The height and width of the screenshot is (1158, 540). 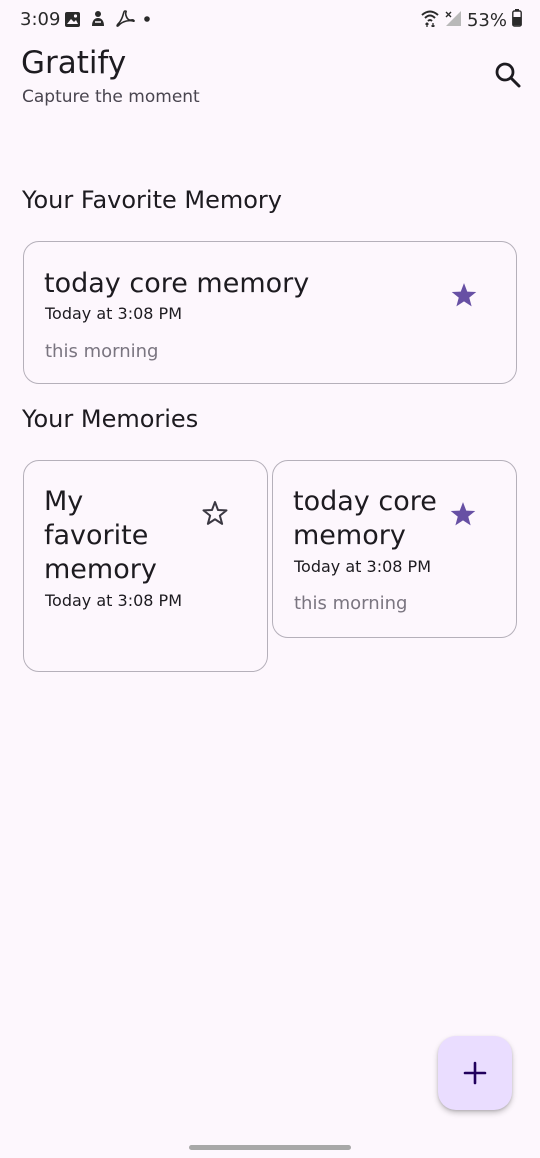 I want to click on card-title-line: My, so click(x=64, y=501).